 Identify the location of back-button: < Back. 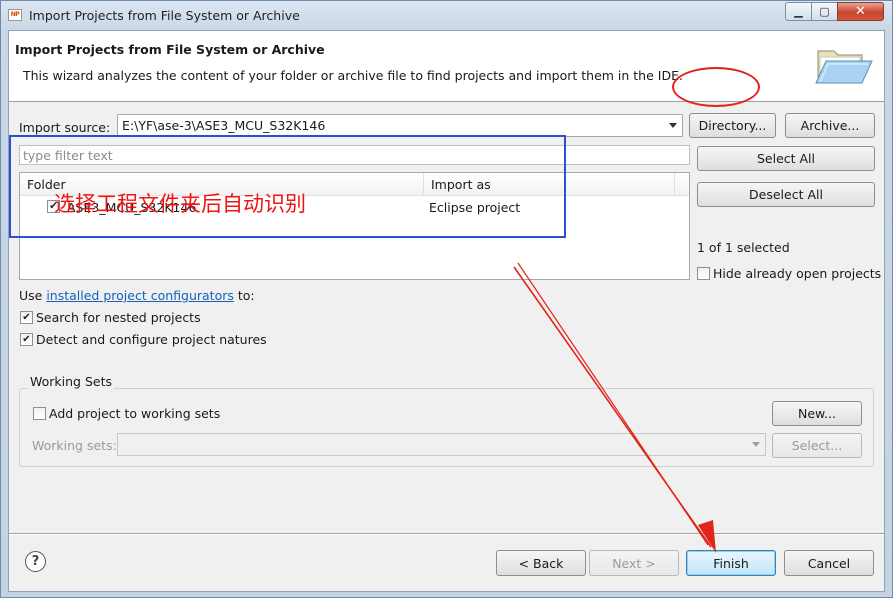
(541, 563).